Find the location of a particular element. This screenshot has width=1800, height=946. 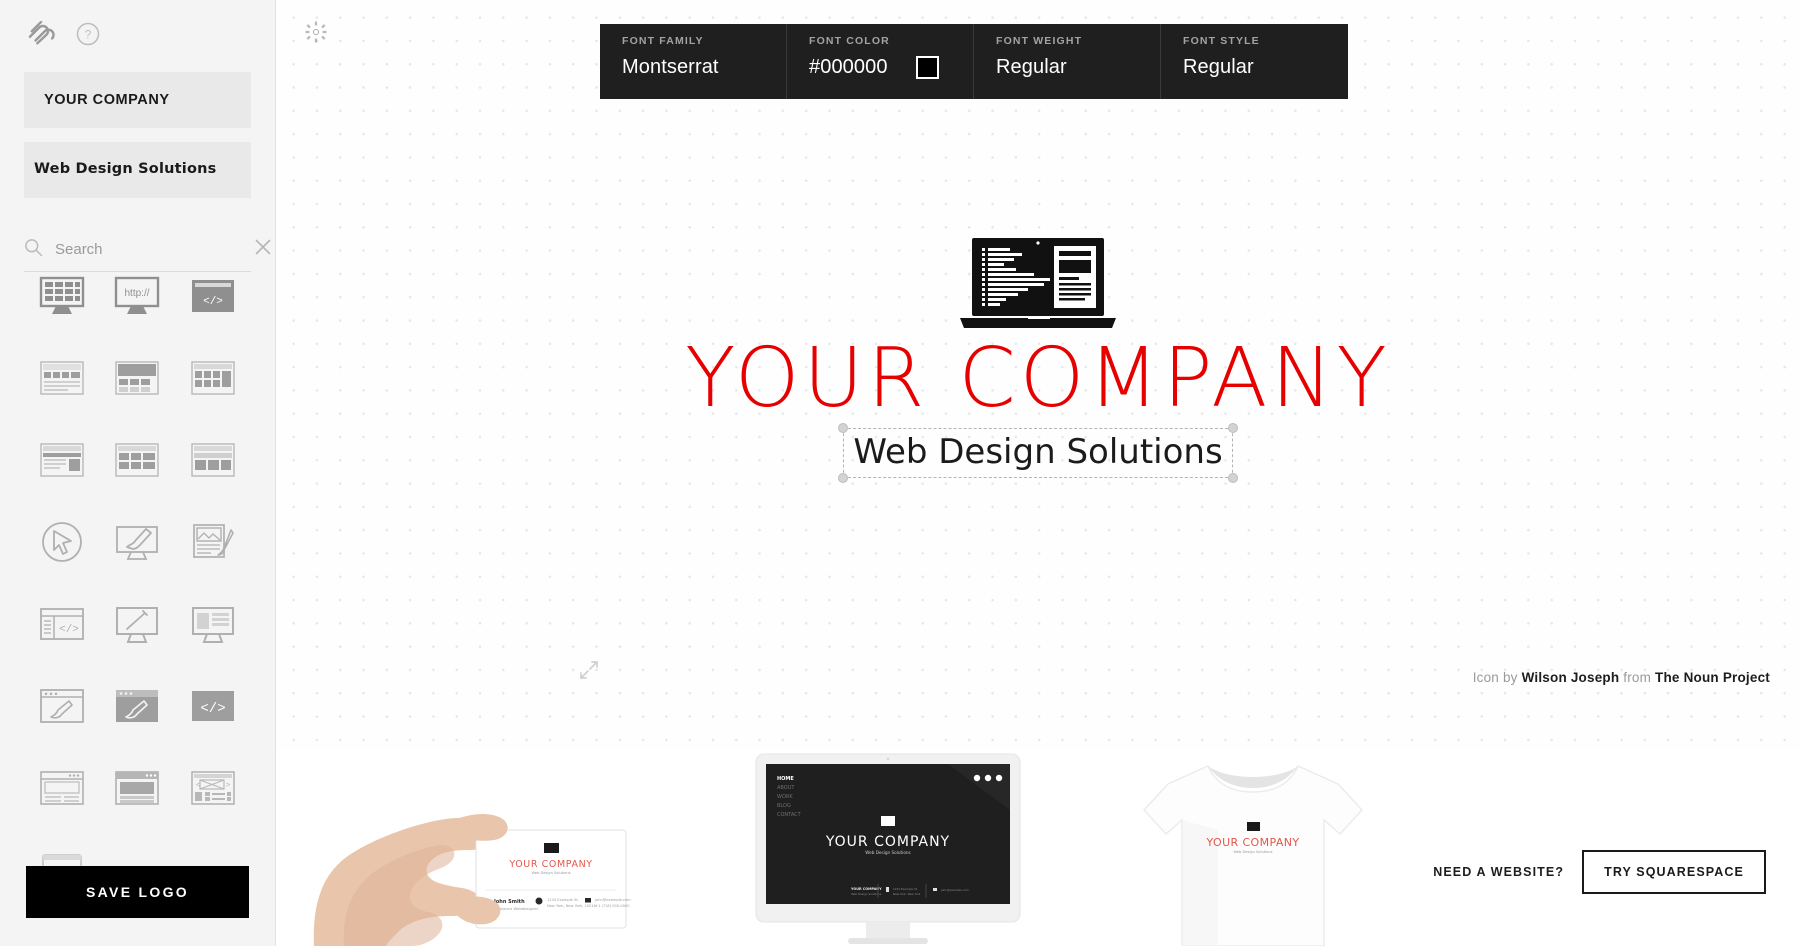

icon-result-browser-brush-filled is located at coordinates (138, 706).